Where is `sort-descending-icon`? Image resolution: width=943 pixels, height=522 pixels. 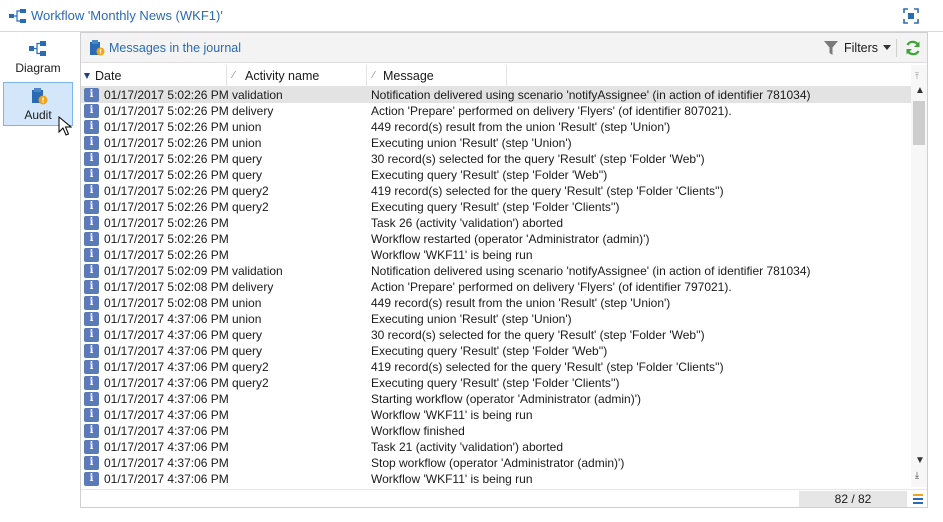 sort-descending-icon is located at coordinates (87, 76).